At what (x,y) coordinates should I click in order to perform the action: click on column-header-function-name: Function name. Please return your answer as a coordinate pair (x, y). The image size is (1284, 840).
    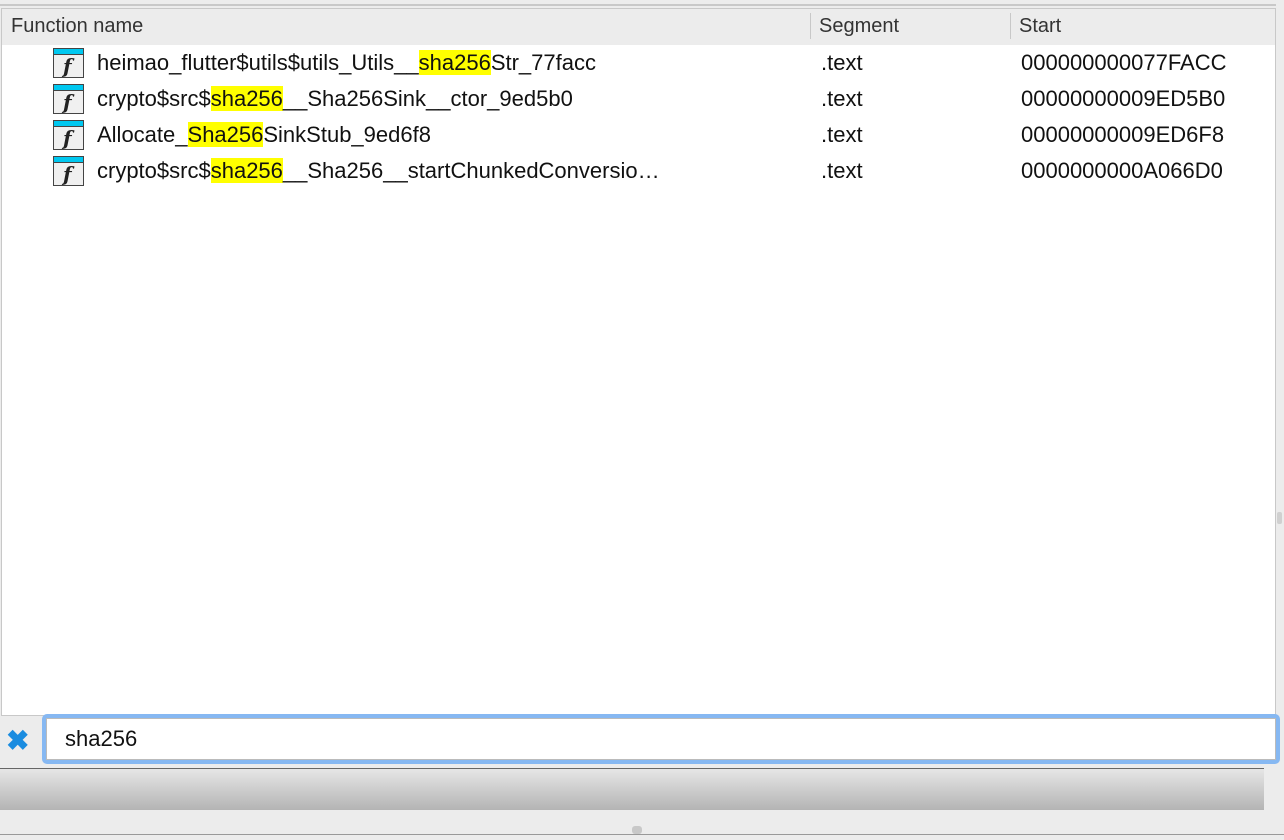
    Looking at the image, I should click on (77, 26).